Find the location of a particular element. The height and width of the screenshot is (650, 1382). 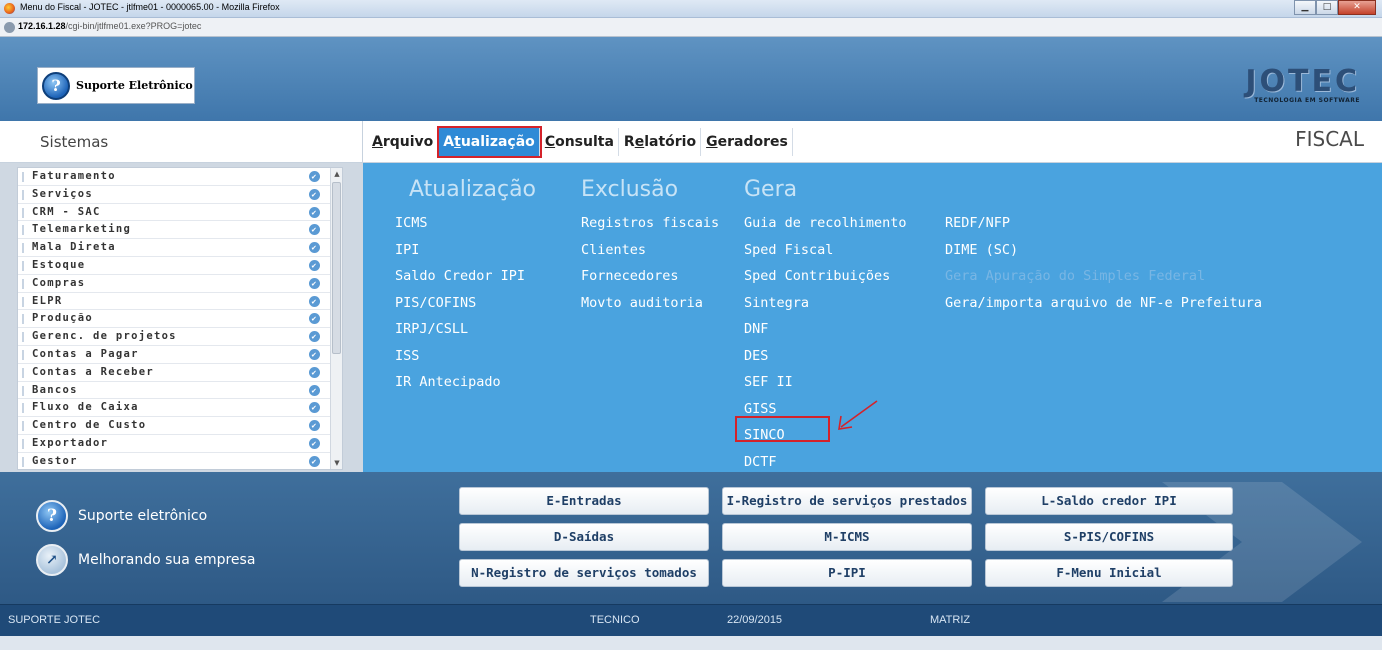

quick-action-button: I-Registro de serviços prestados is located at coordinates (847, 501).